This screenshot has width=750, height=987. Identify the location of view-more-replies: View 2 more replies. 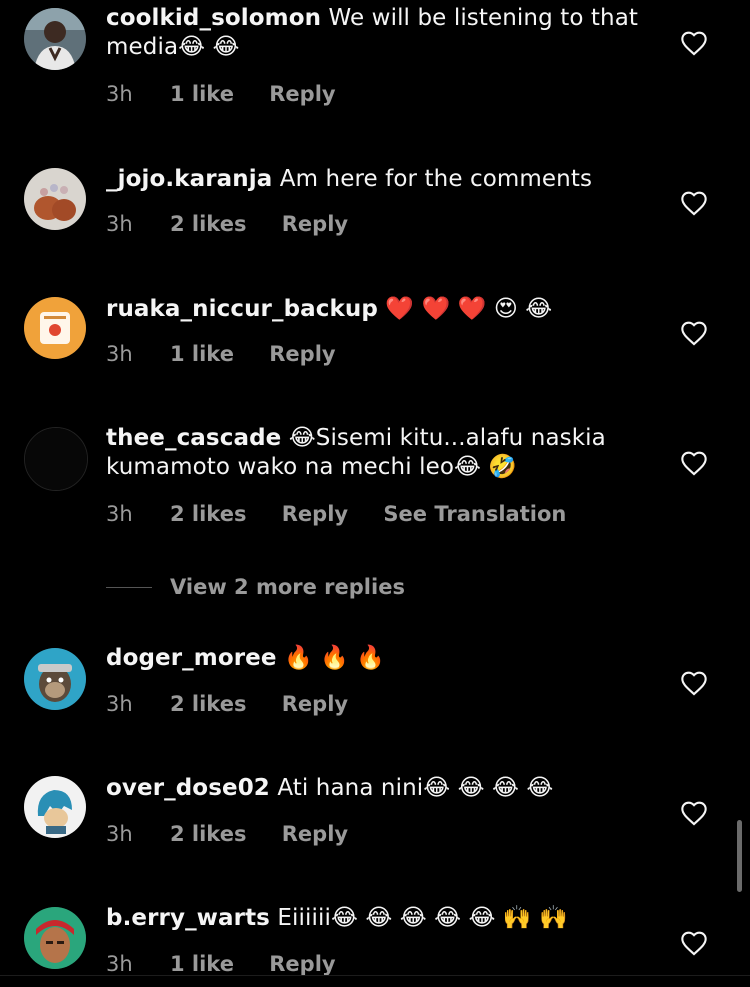
(255, 587).